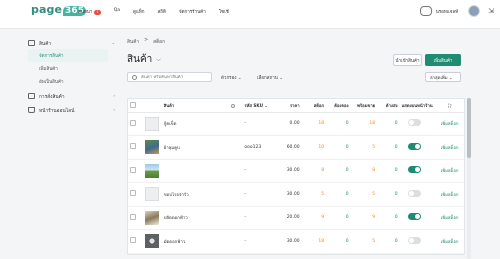  I want to click on col-reserved: ต้องจอง, so click(338, 106).